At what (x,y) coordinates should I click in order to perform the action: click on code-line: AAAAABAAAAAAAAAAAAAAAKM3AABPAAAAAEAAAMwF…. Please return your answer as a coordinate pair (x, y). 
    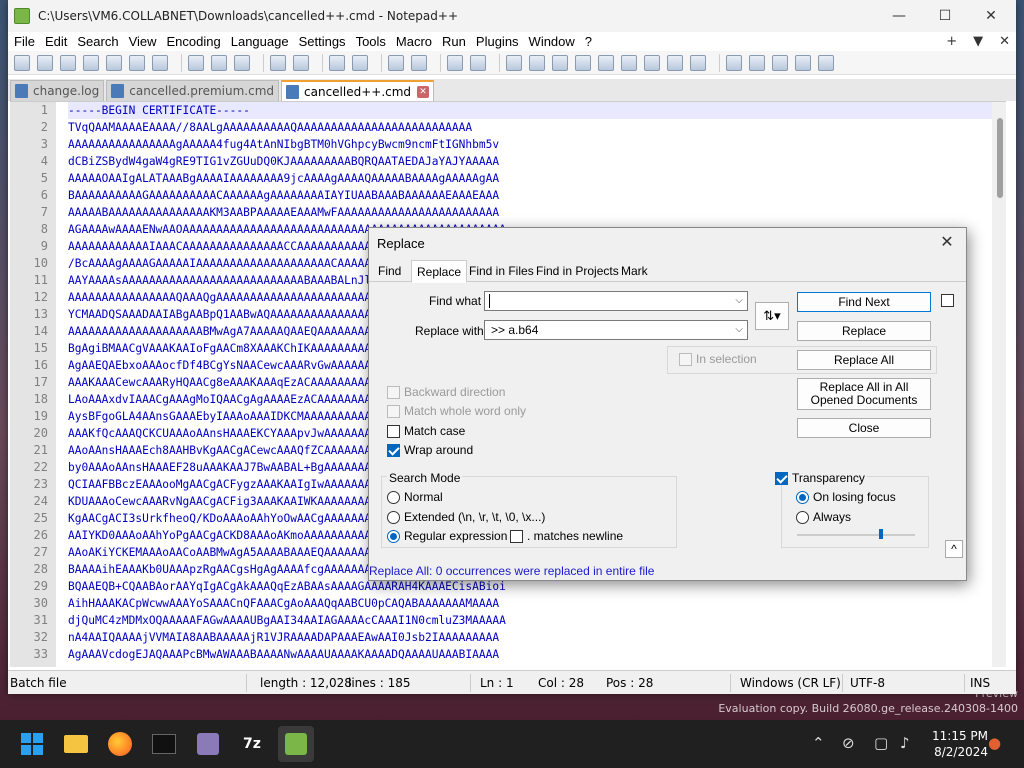
    Looking at the image, I should click on (530, 212).